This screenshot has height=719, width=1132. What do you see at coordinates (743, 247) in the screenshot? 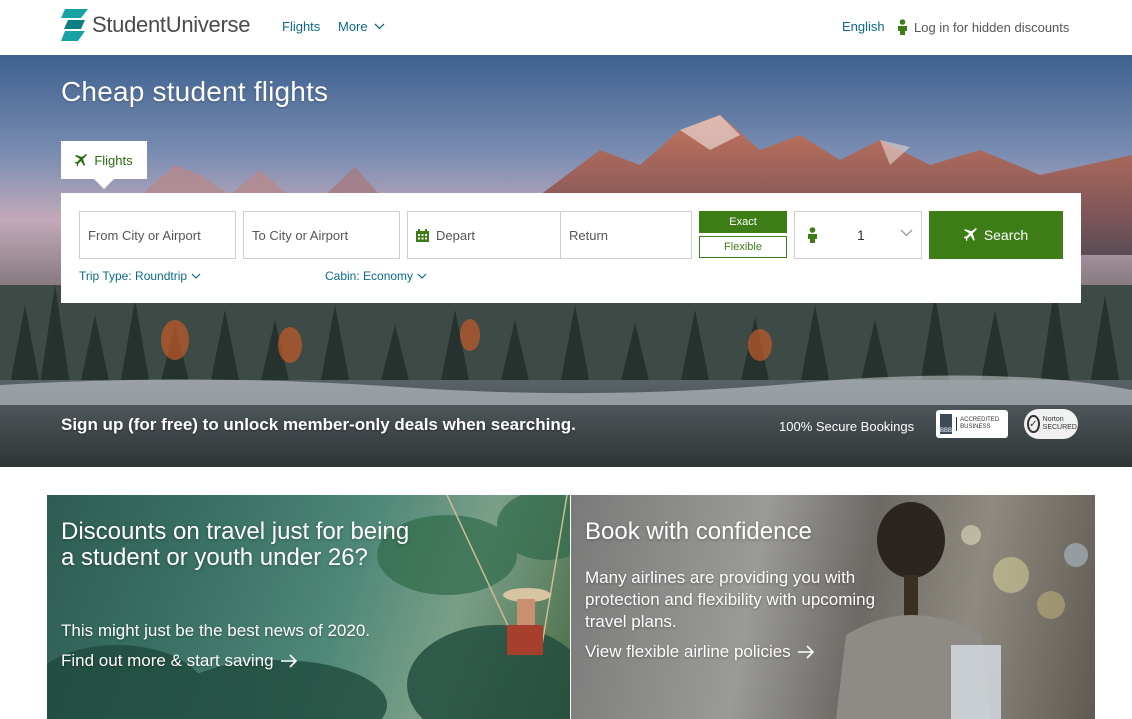
I see `flexible-dates-toggle: Flexible` at bounding box center [743, 247].